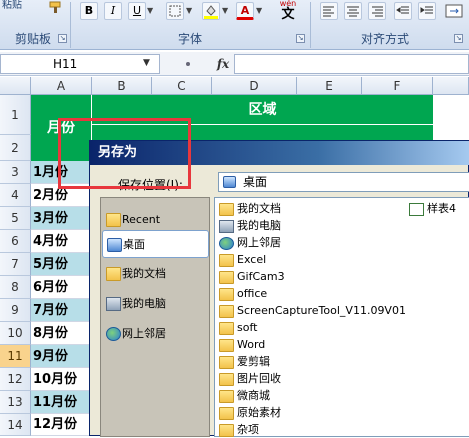  I want to click on fill-color-icon, so click(211, 11).